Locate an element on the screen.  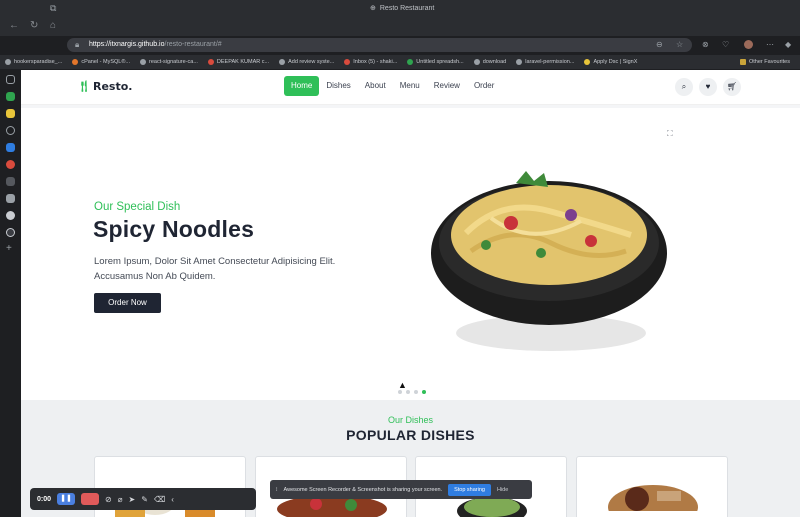
dish-card is located at coordinates (652, 486).